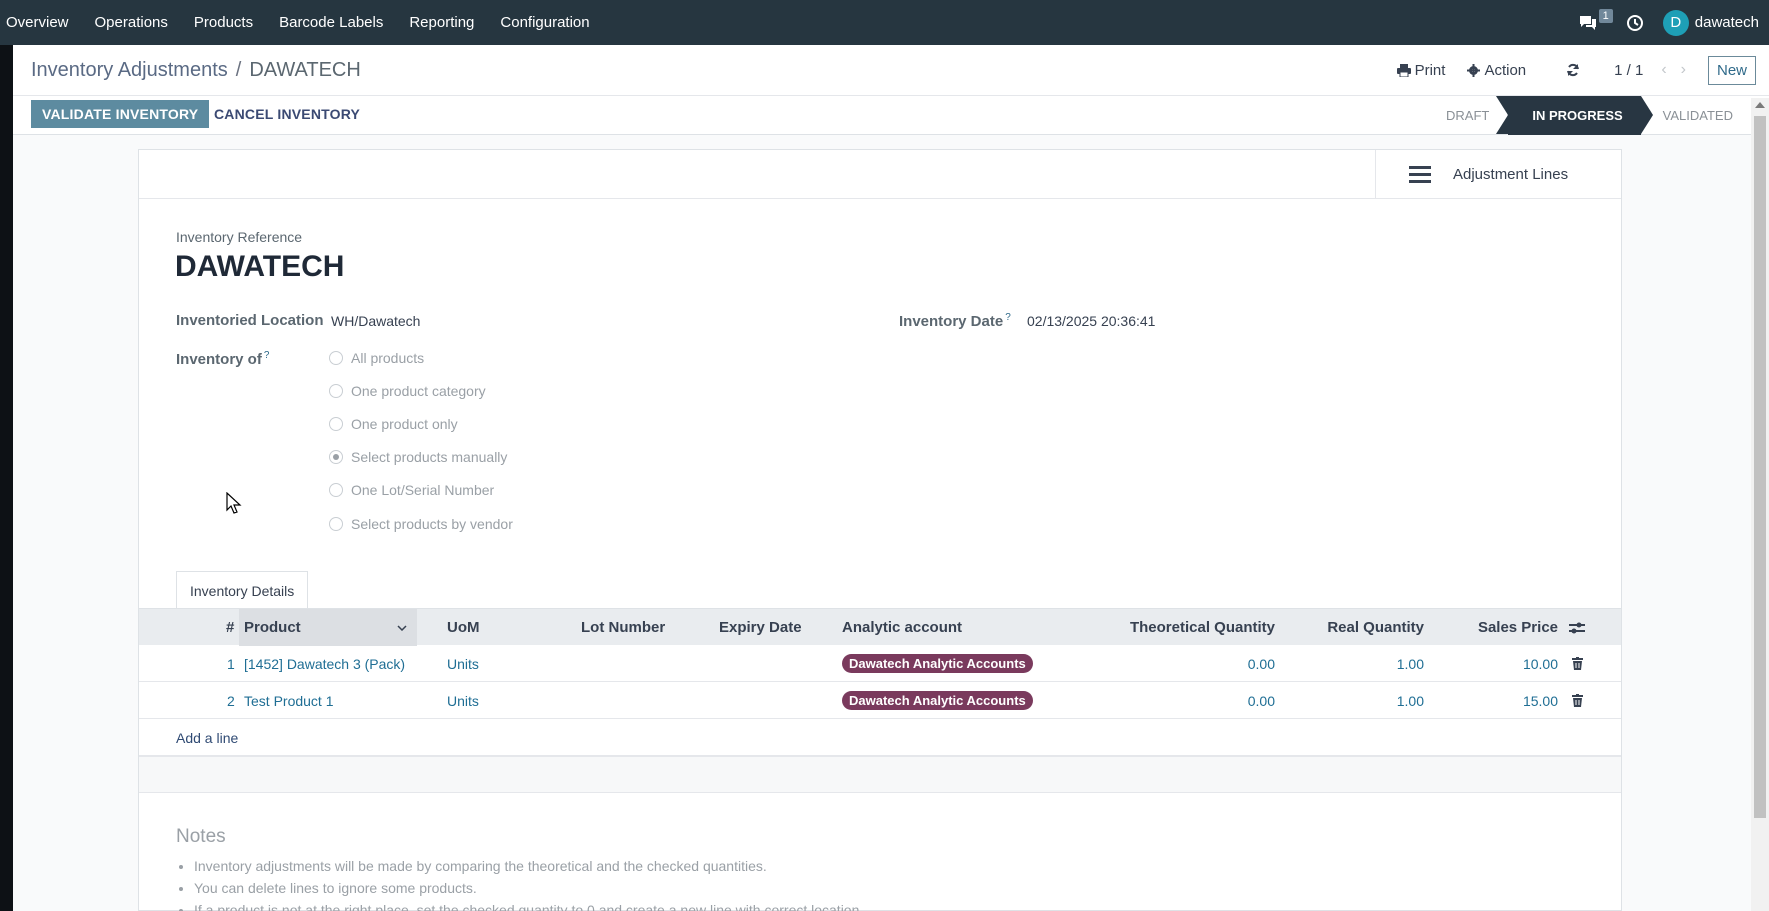 The height and width of the screenshot is (911, 1769). I want to click on table-footer, so click(880, 774).